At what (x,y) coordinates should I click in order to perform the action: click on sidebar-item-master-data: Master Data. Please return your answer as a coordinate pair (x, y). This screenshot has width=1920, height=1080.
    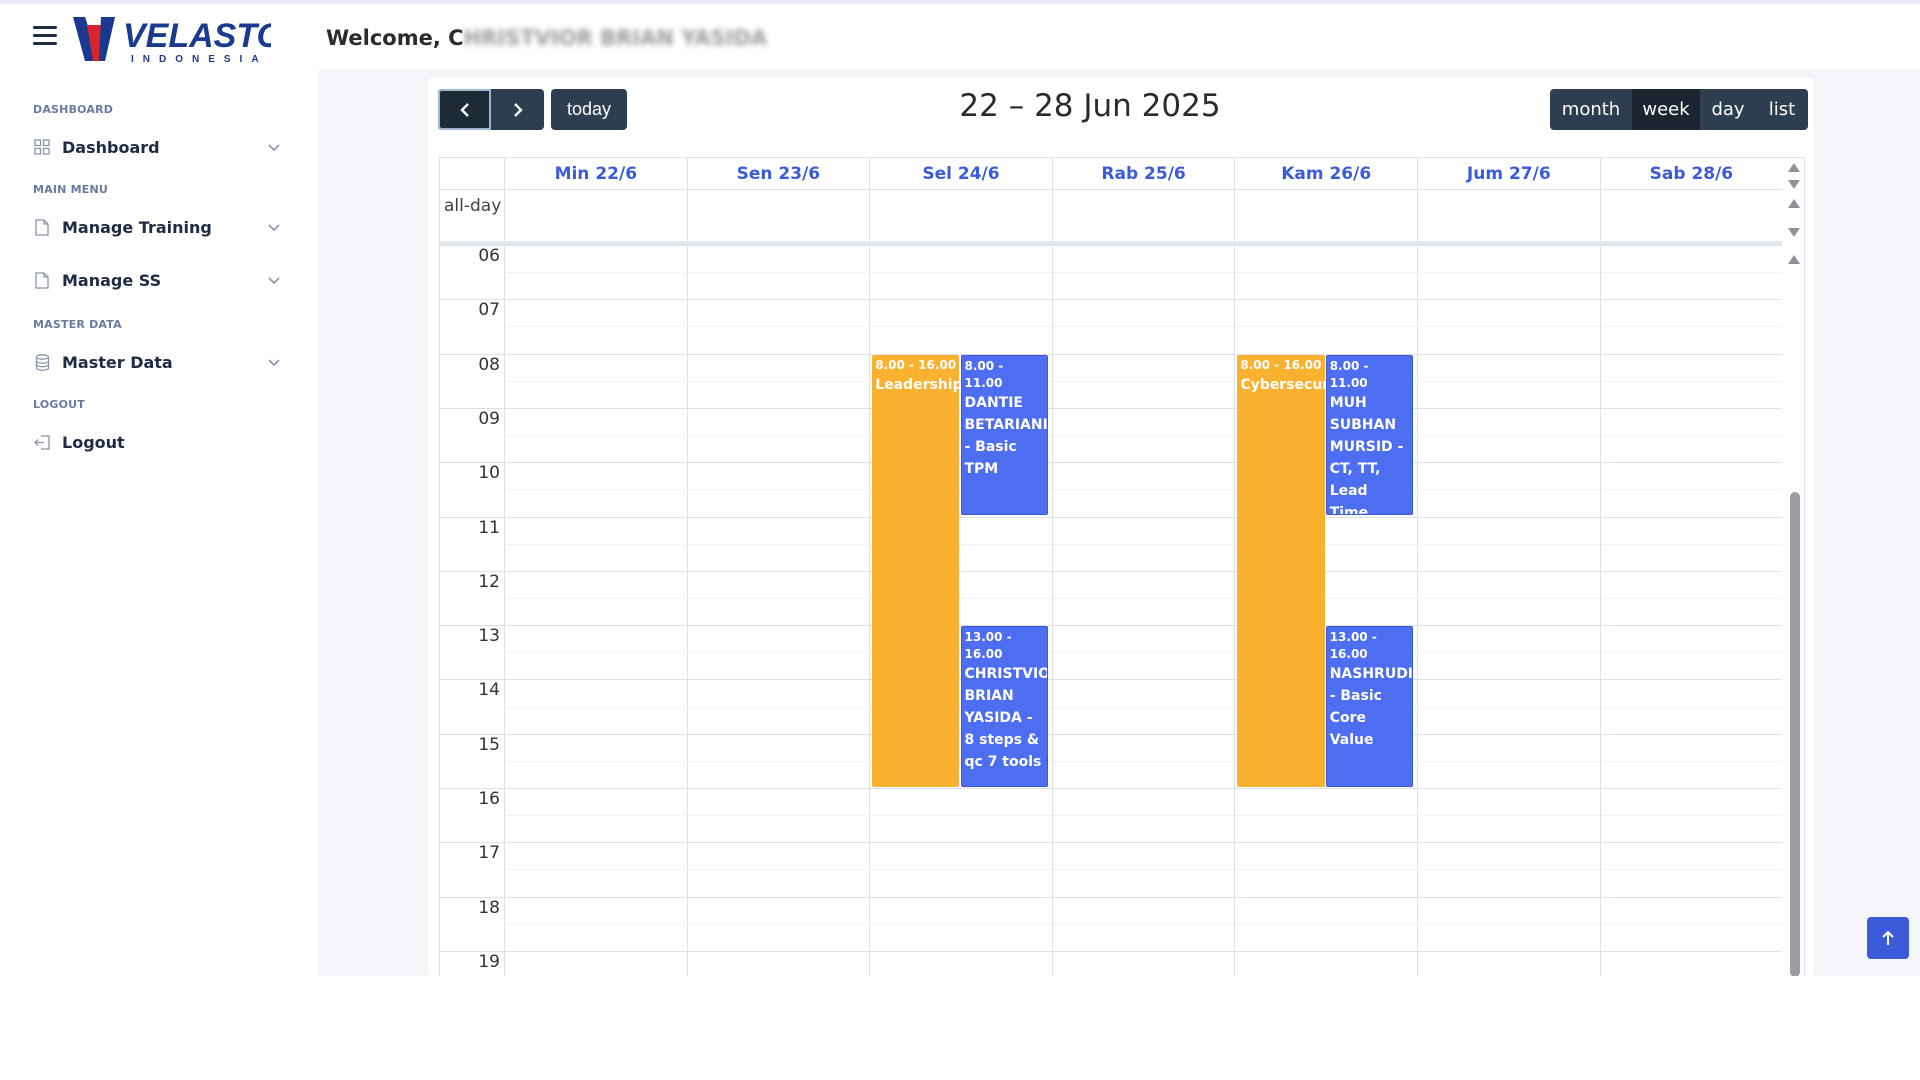
    Looking at the image, I should click on (158, 362).